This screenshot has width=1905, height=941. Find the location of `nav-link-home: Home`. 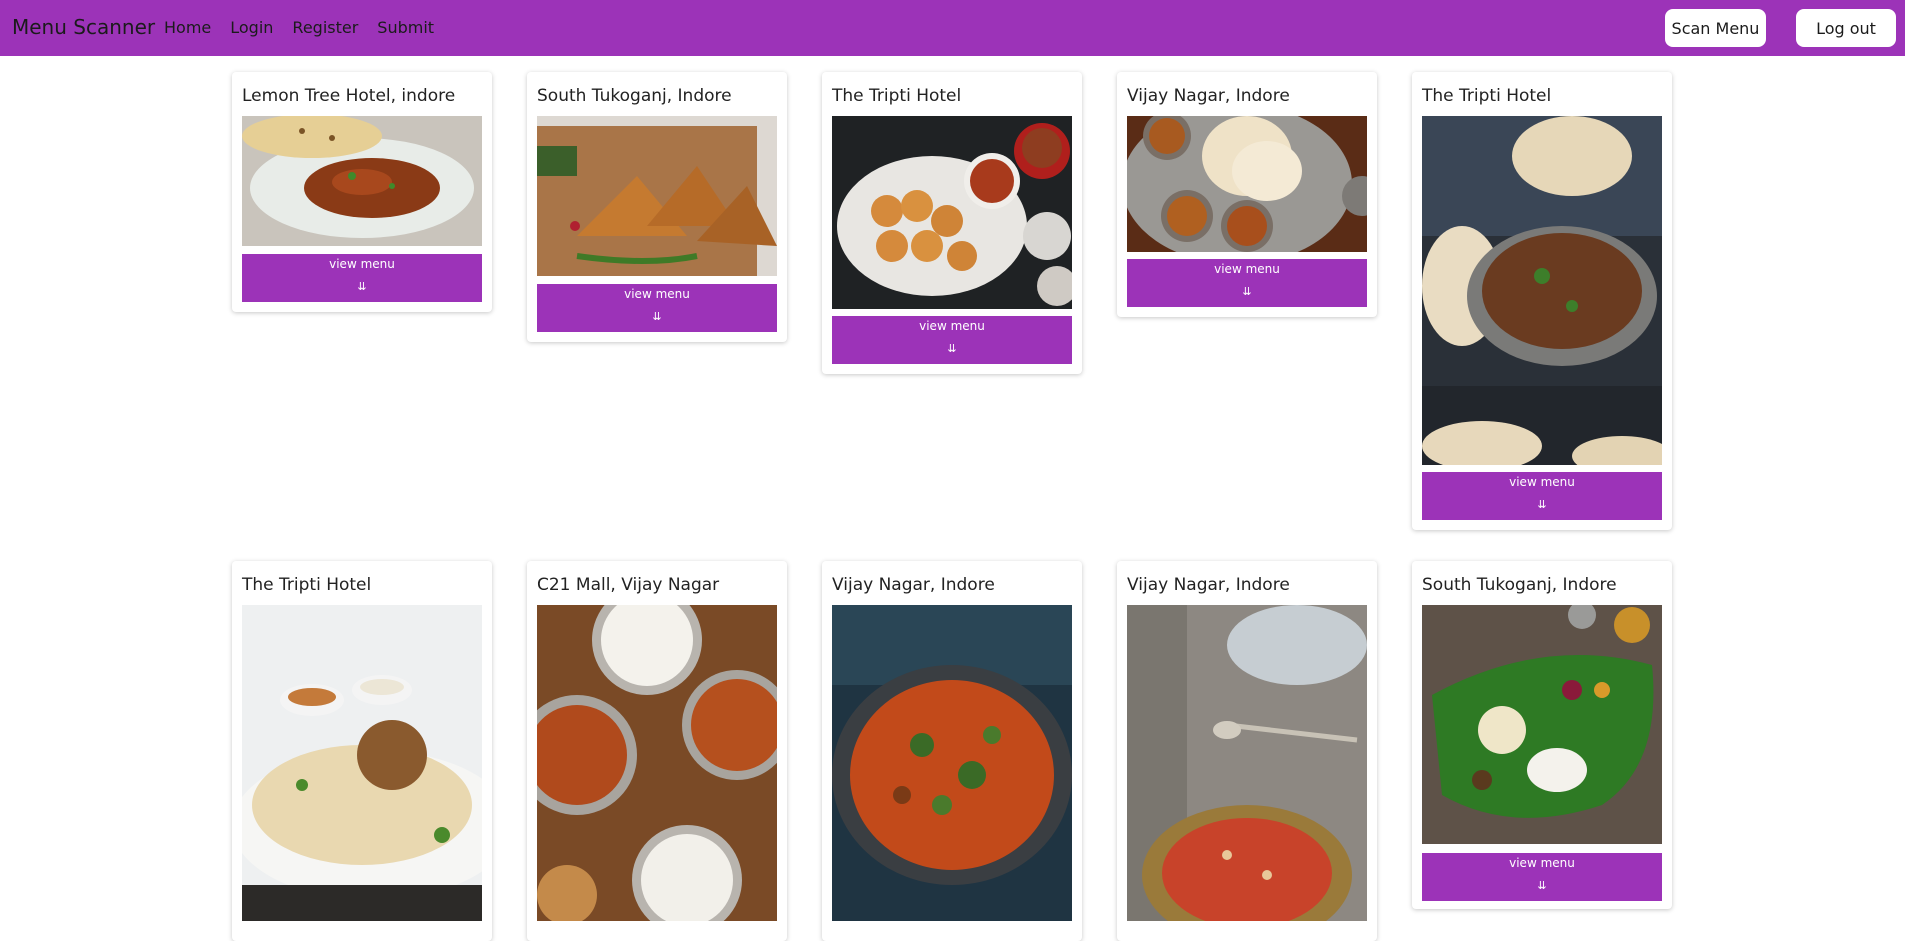

nav-link-home: Home is located at coordinates (187, 27).